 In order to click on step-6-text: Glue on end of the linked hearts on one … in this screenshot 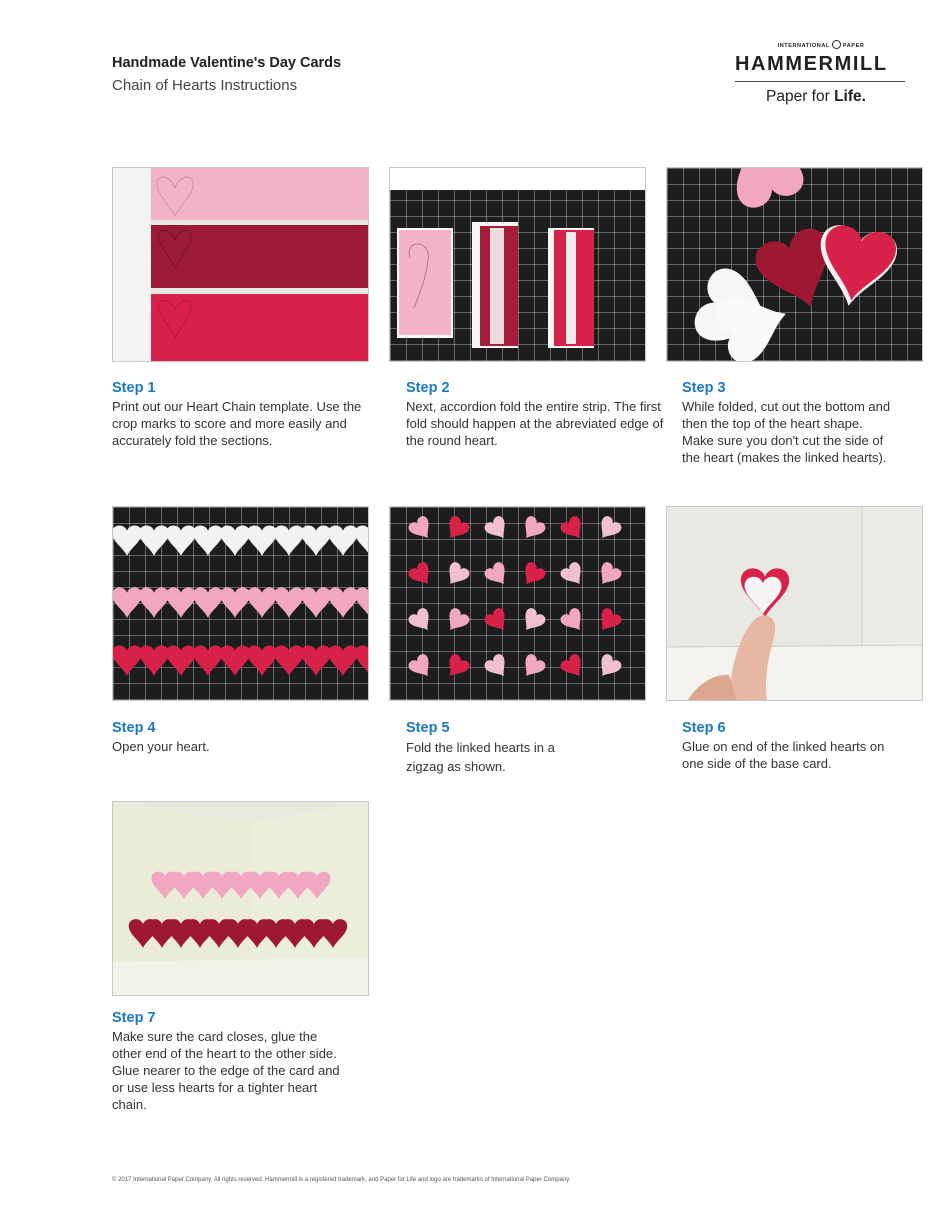, I will do `click(783, 755)`.